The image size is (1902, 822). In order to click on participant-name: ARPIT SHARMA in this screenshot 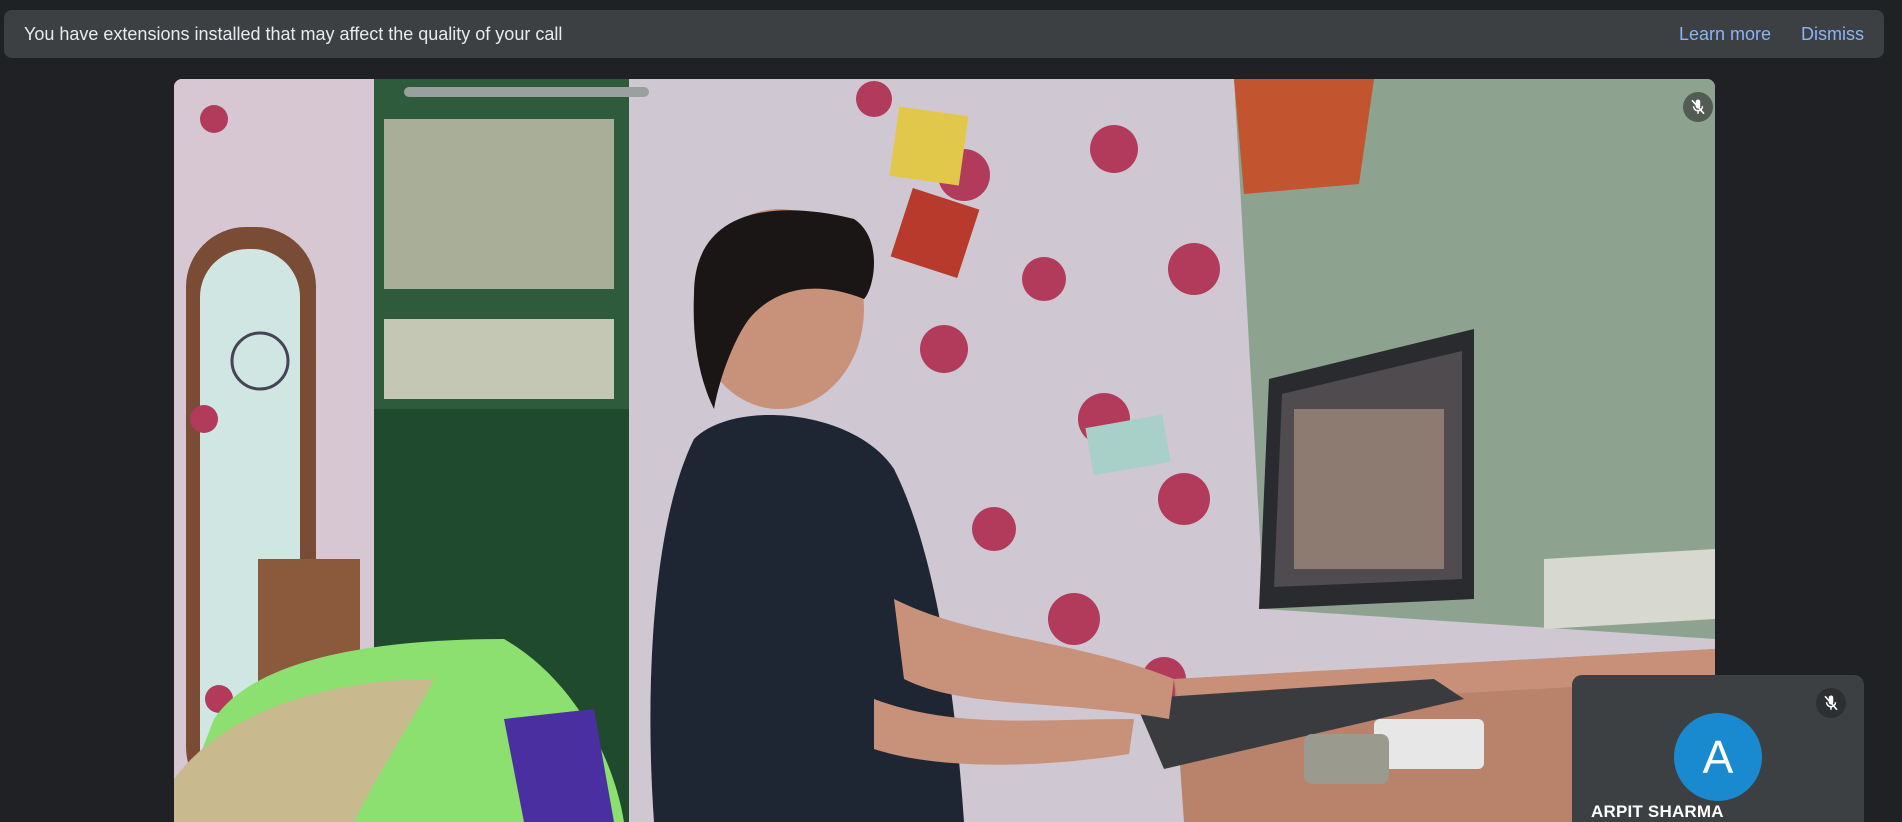, I will do `click(1657, 811)`.